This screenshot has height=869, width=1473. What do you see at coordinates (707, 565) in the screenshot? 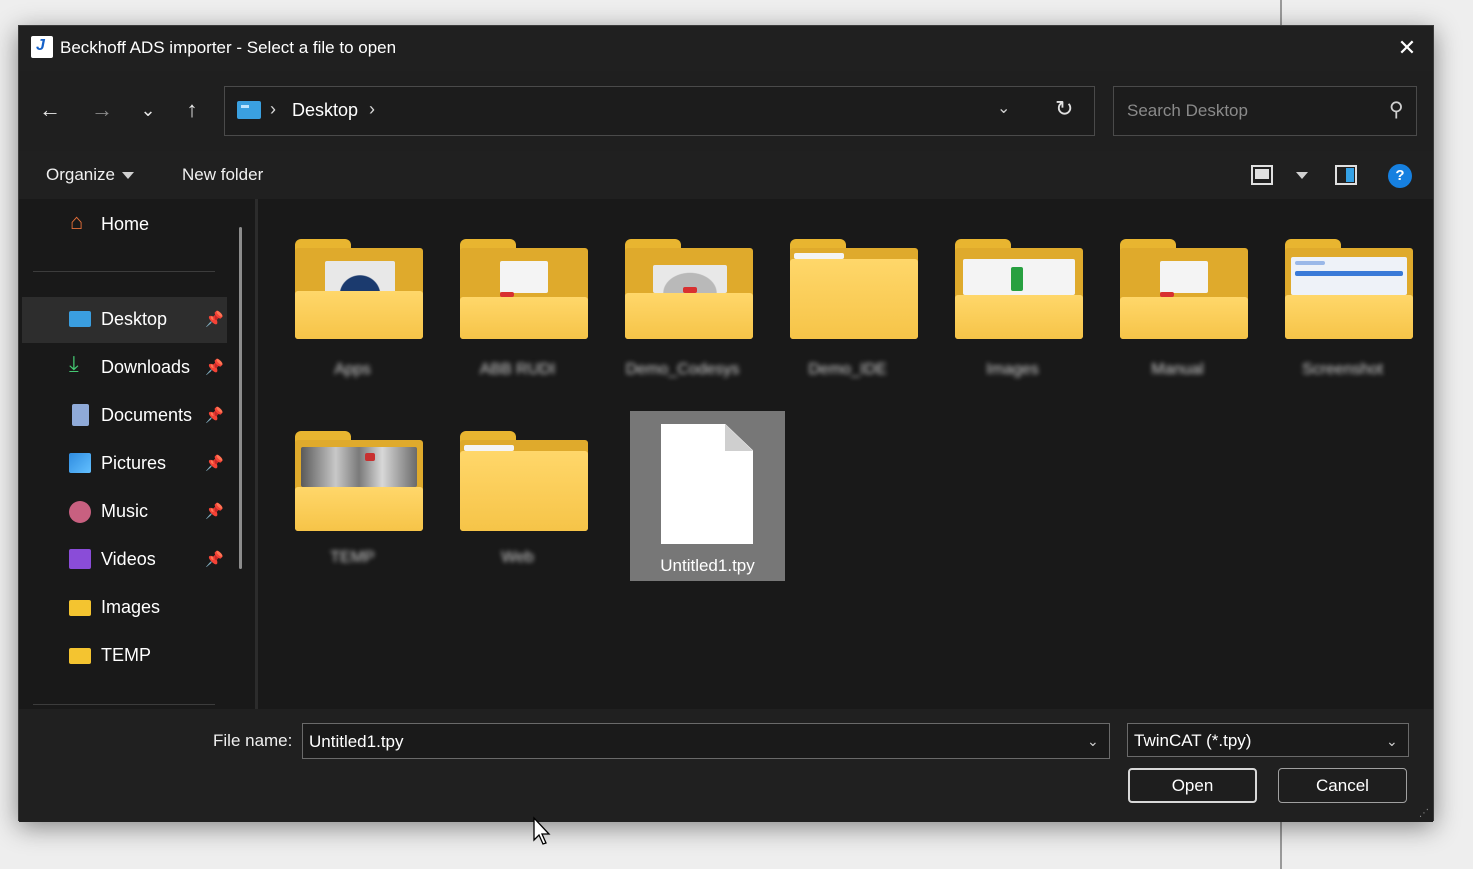
I see `file-label: Untitled1.tpy` at bounding box center [707, 565].